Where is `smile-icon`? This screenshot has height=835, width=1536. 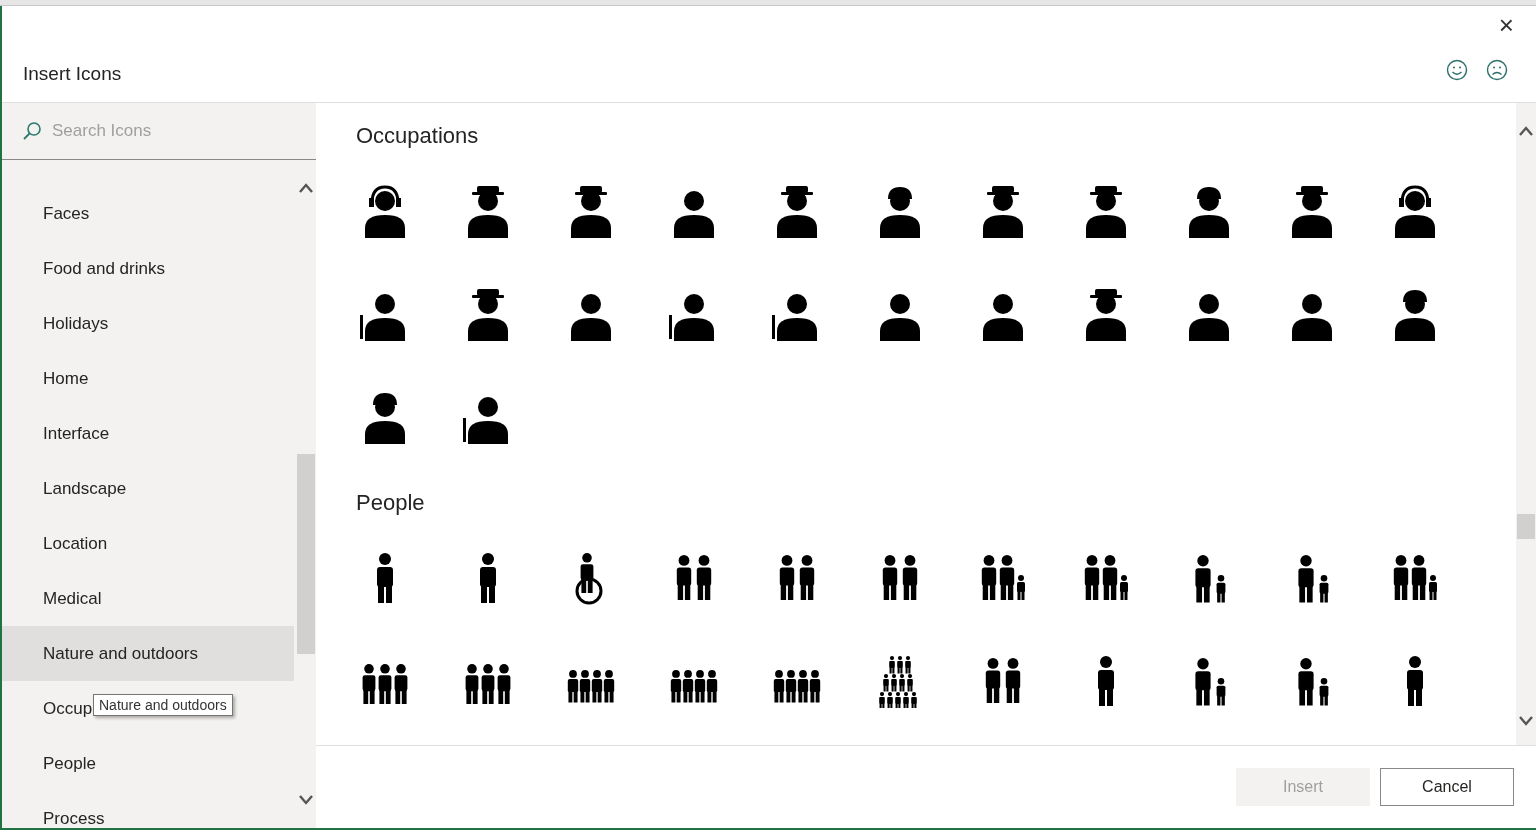 smile-icon is located at coordinates (1457, 70).